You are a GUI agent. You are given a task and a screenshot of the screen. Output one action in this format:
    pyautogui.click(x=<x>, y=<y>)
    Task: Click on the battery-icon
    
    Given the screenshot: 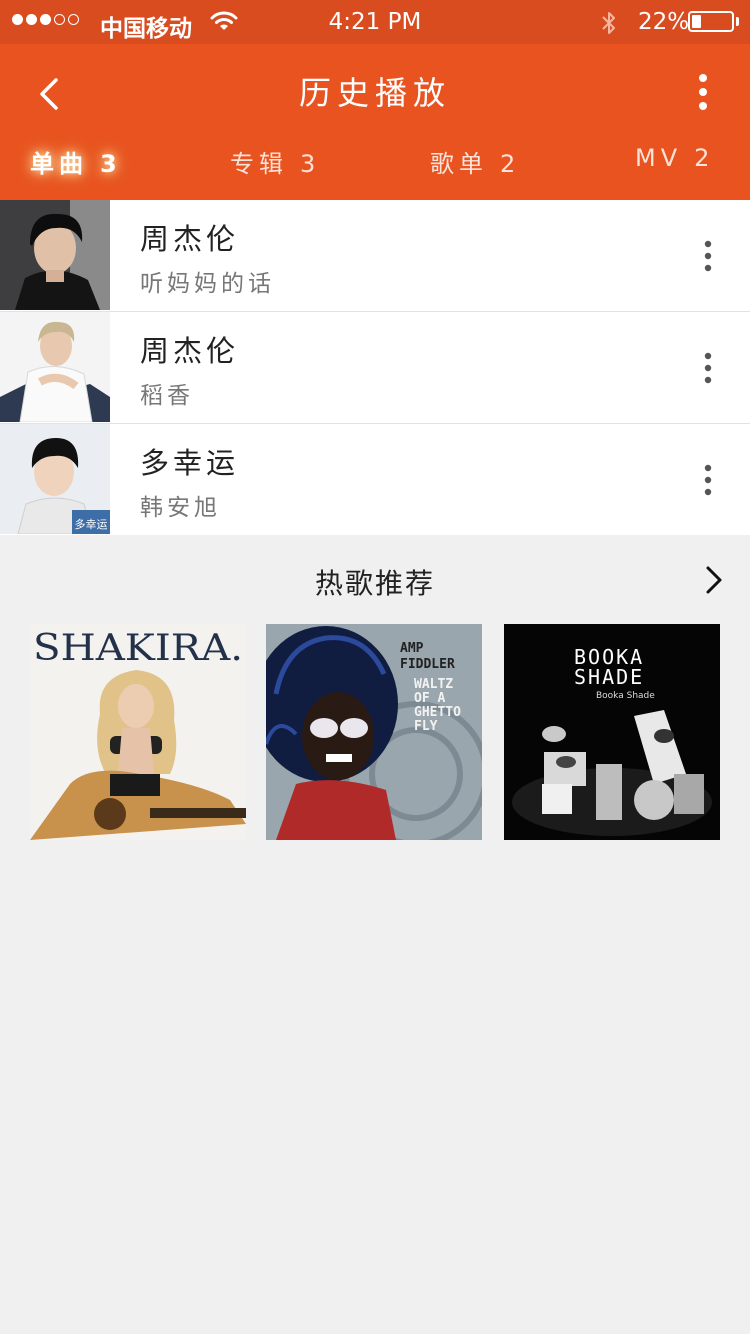 What is the action you would take?
    pyautogui.click(x=711, y=21)
    